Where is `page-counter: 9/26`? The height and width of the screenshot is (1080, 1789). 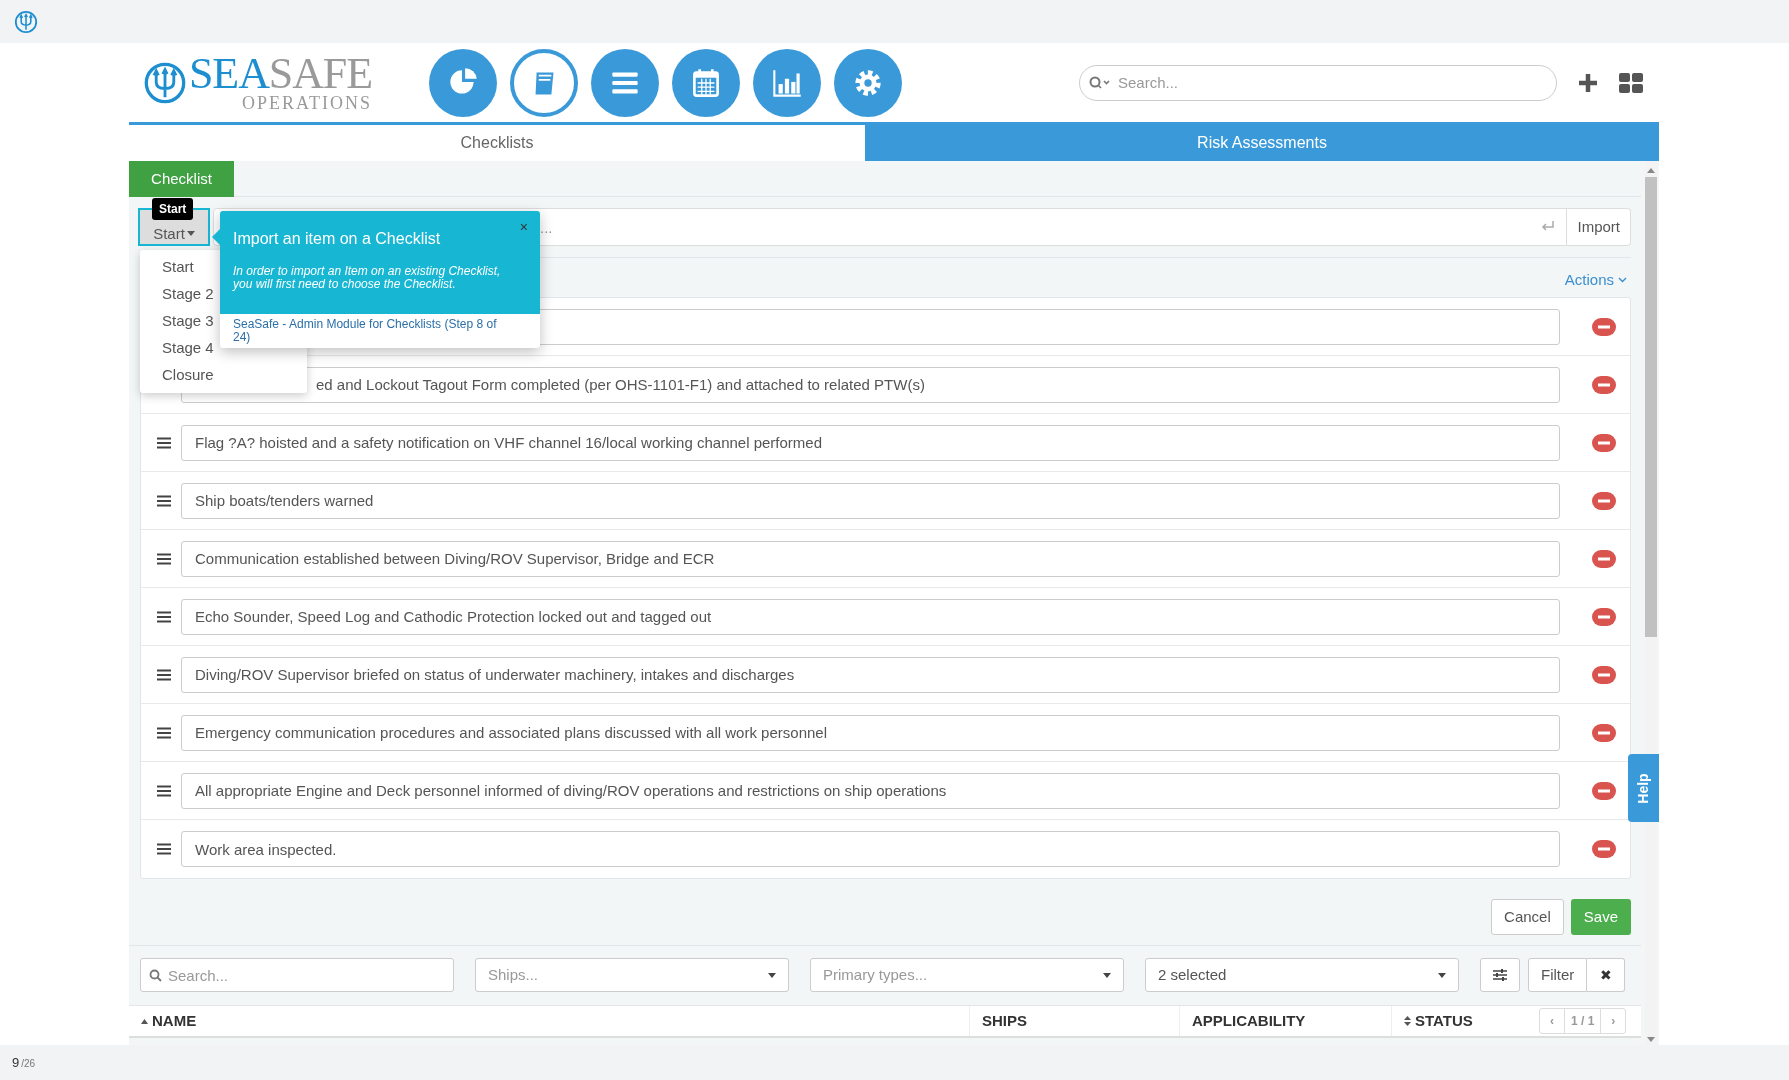 page-counter: 9/26 is located at coordinates (24, 1062).